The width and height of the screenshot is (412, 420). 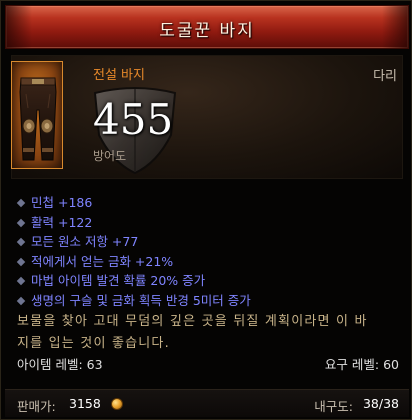 What do you see at coordinates (36, 406) in the screenshot?
I see `sell-price-label: 판매가:` at bounding box center [36, 406].